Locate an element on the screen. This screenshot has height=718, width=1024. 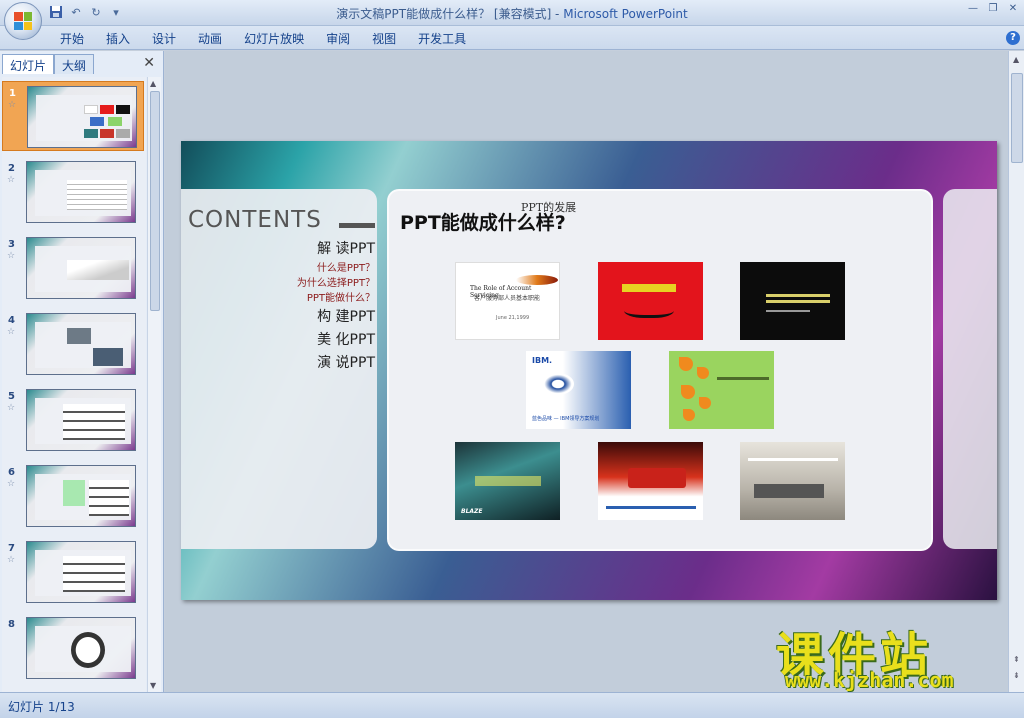
toc-item: 美 化PPT is located at coordinates (346, 340).